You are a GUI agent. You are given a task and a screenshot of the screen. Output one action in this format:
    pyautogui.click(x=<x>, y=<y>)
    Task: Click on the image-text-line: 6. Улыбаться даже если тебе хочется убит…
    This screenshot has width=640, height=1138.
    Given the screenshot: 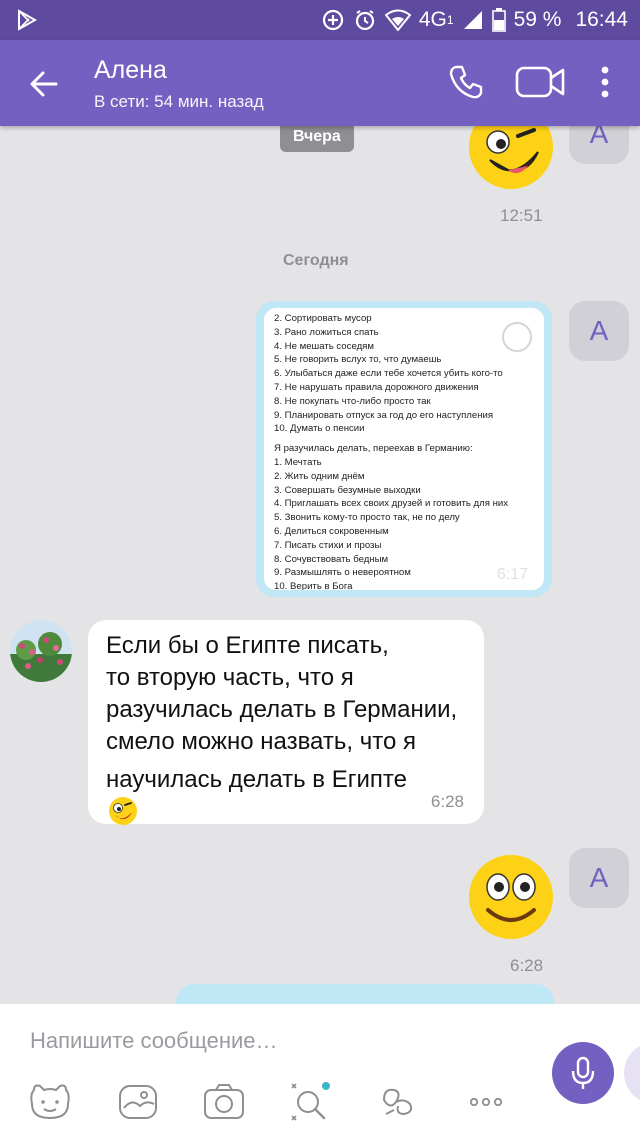 What is the action you would take?
    pyautogui.click(x=388, y=374)
    